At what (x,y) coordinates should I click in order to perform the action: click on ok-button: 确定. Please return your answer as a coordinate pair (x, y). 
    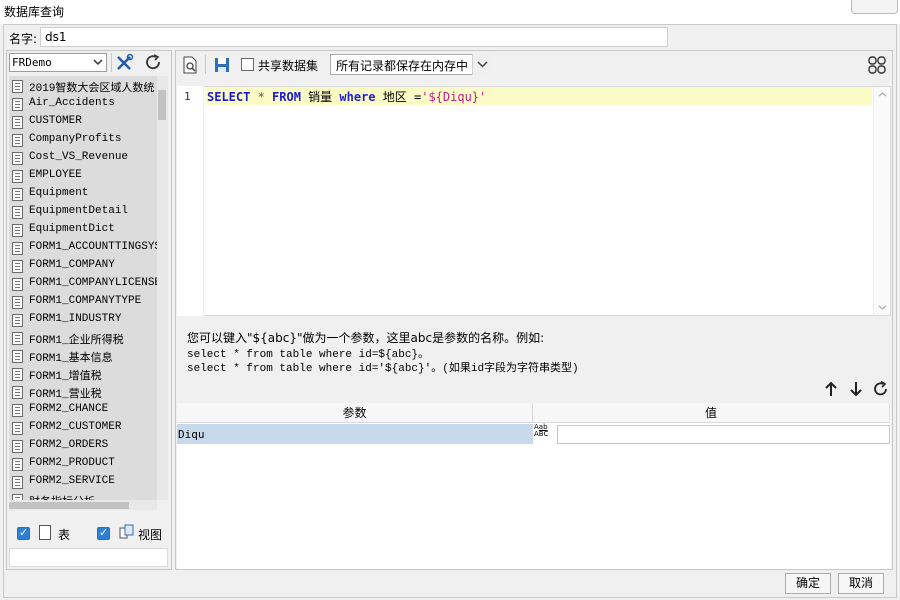
    Looking at the image, I should click on (808, 583).